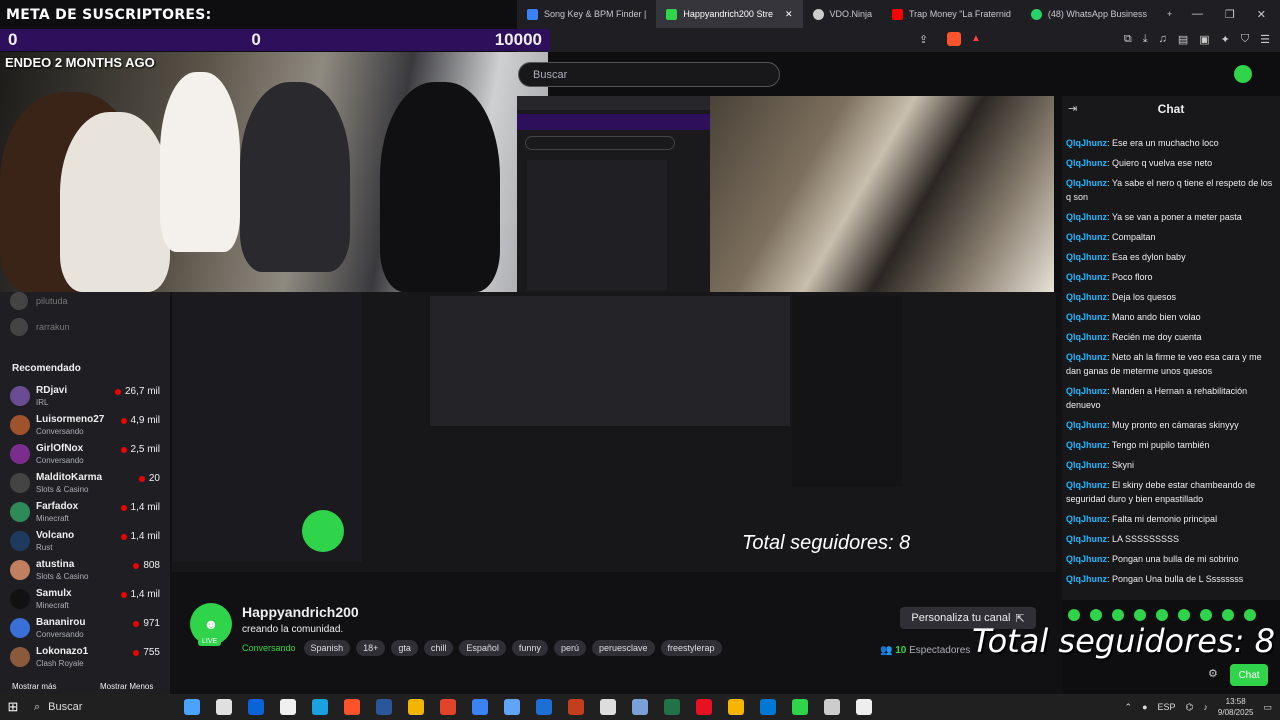  I want to click on stream-tag: chill, so click(438, 648).